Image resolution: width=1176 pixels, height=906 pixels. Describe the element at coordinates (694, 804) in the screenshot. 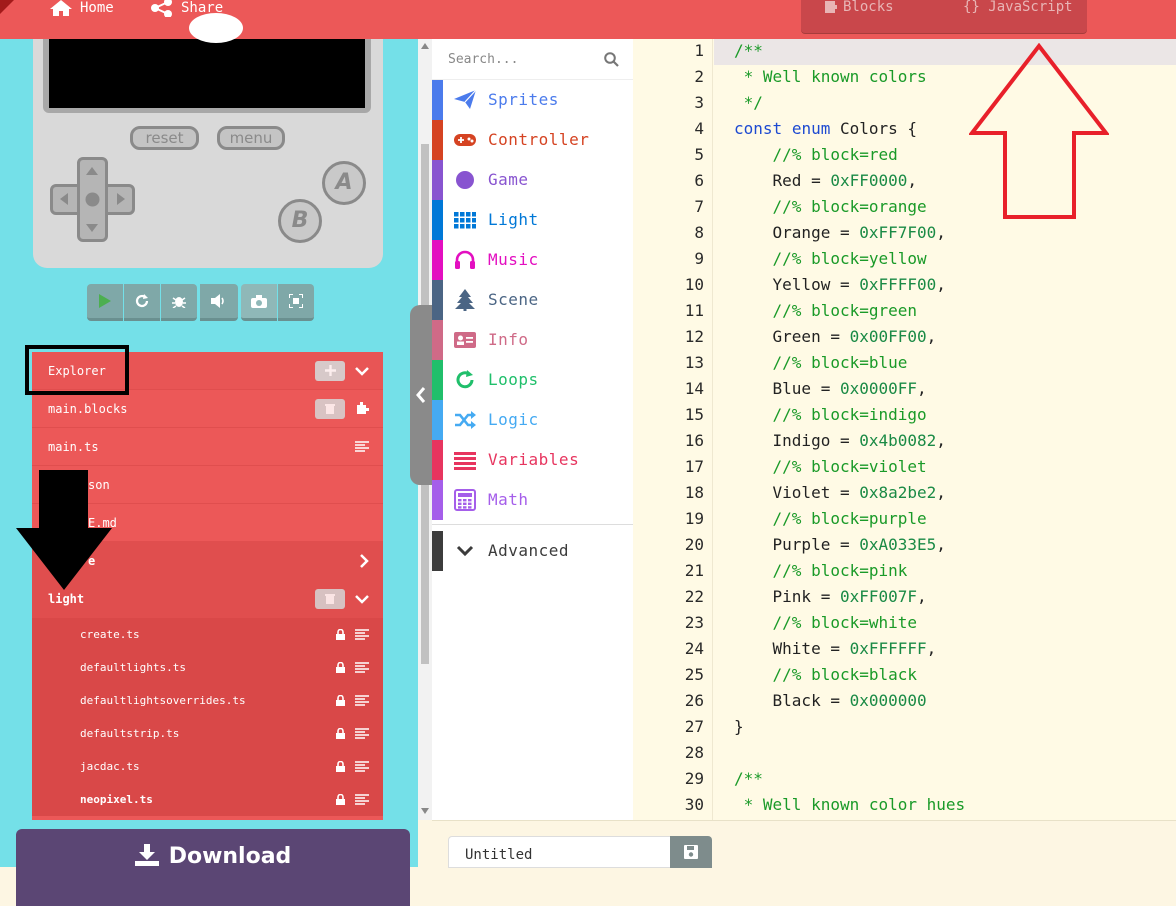

I see `line-number: 30` at that location.